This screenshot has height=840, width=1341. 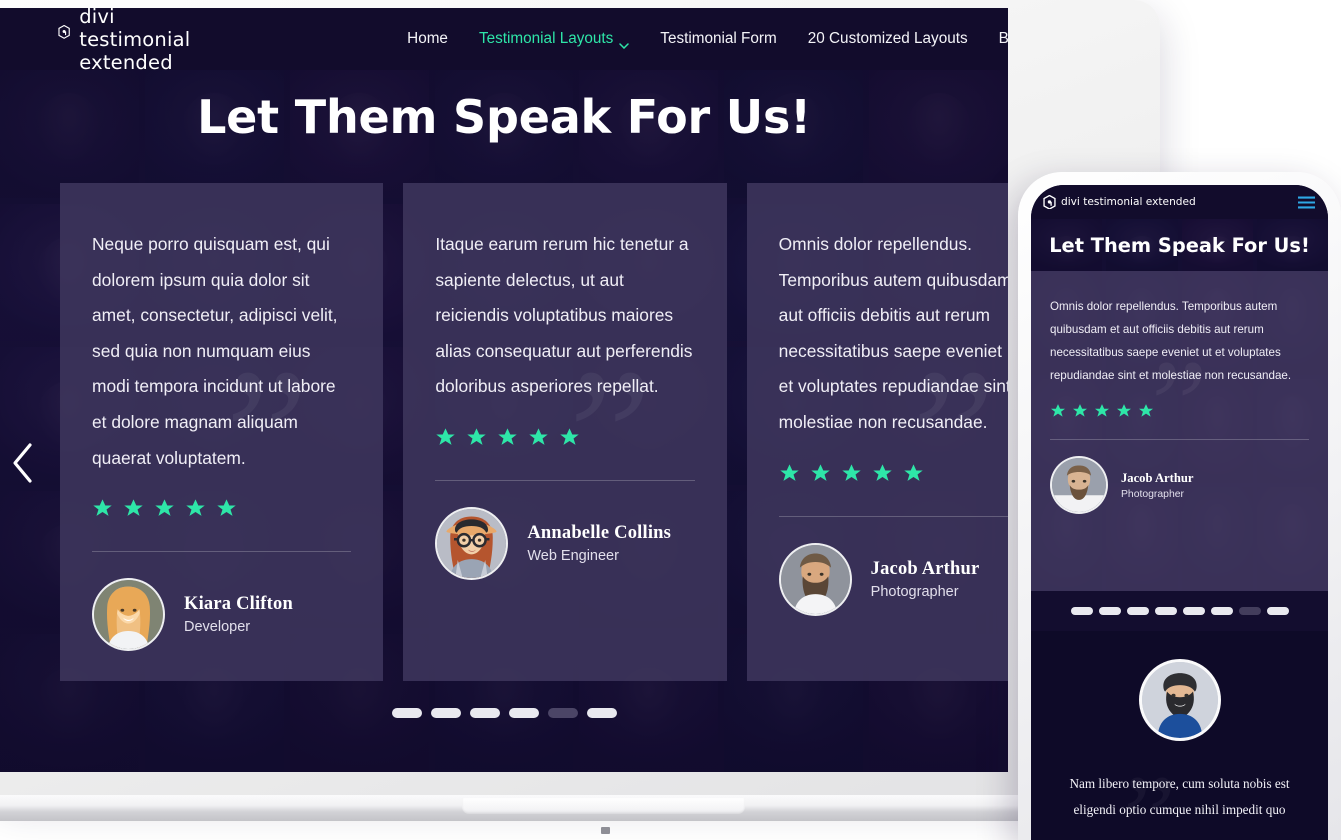 I want to click on nav-item-testimonial-form: Testimonial Form, so click(x=718, y=39).